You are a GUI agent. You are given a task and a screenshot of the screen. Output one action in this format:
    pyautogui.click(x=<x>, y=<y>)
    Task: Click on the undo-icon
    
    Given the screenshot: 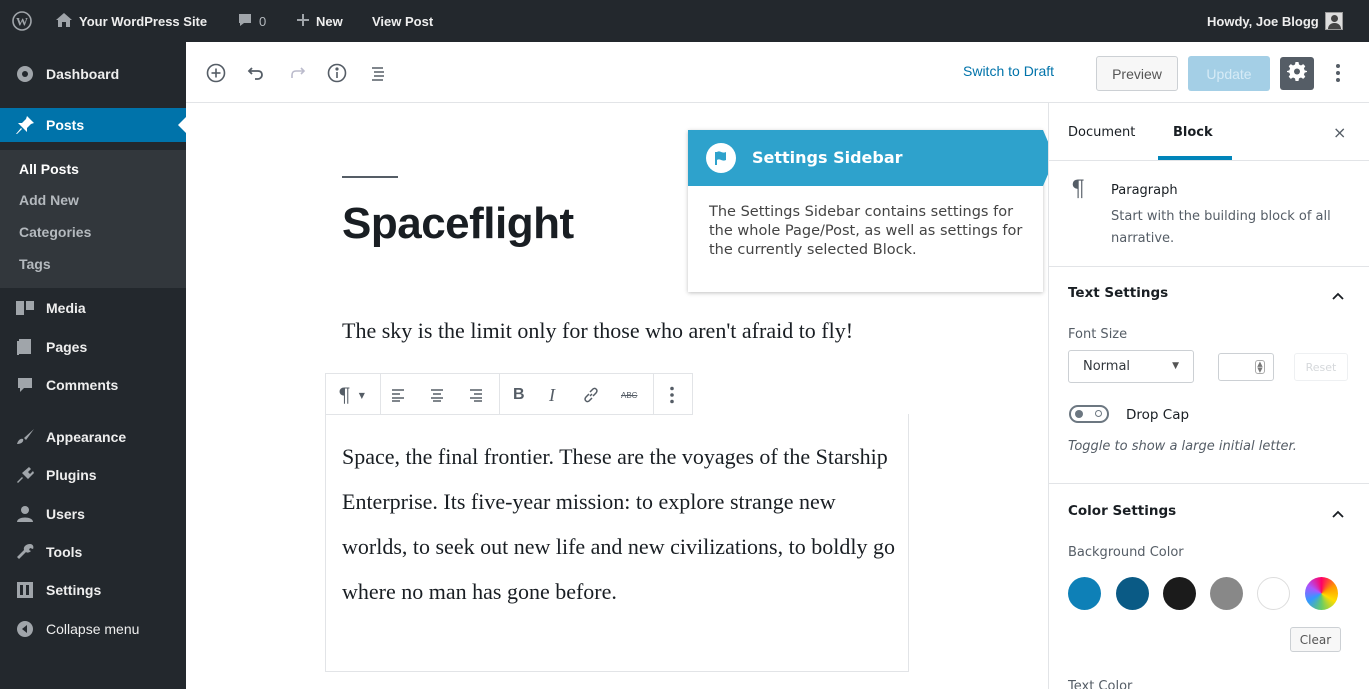 What is the action you would take?
    pyautogui.click(x=256, y=73)
    